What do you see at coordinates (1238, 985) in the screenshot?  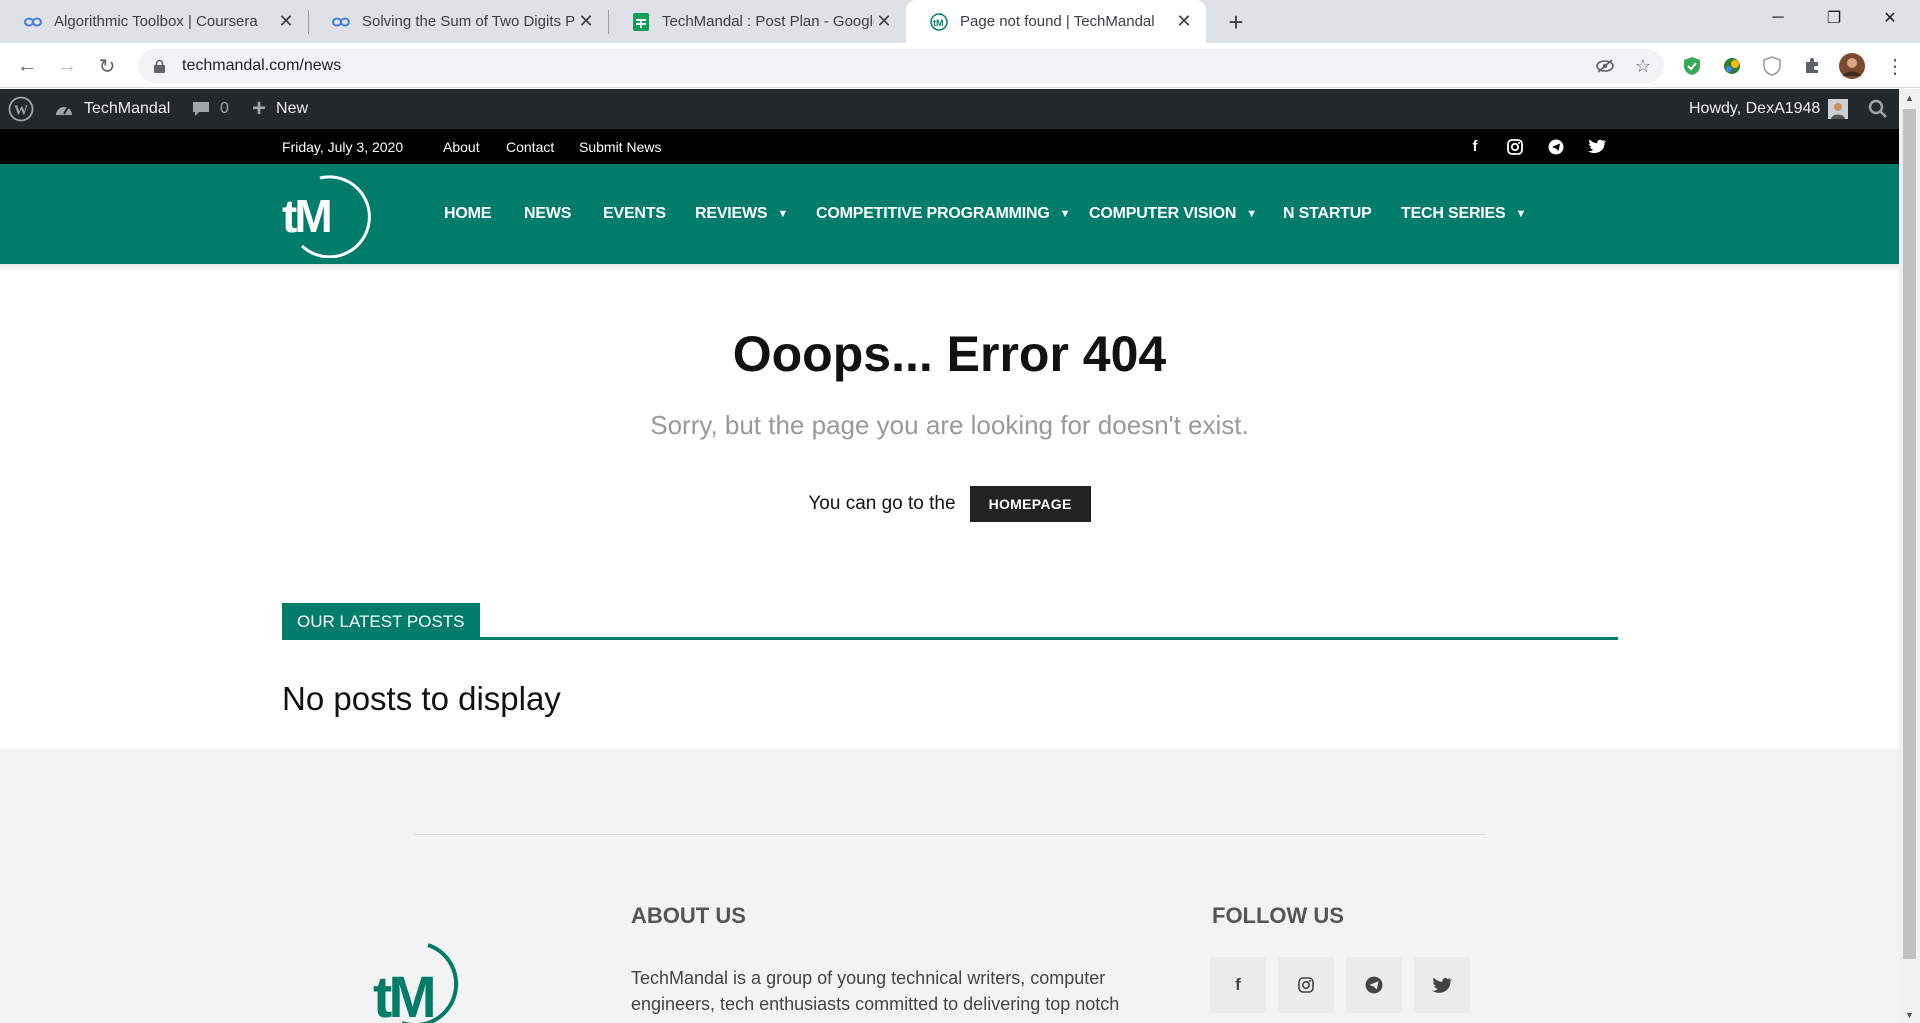 I see `footer-facebook-icon: f` at bounding box center [1238, 985].